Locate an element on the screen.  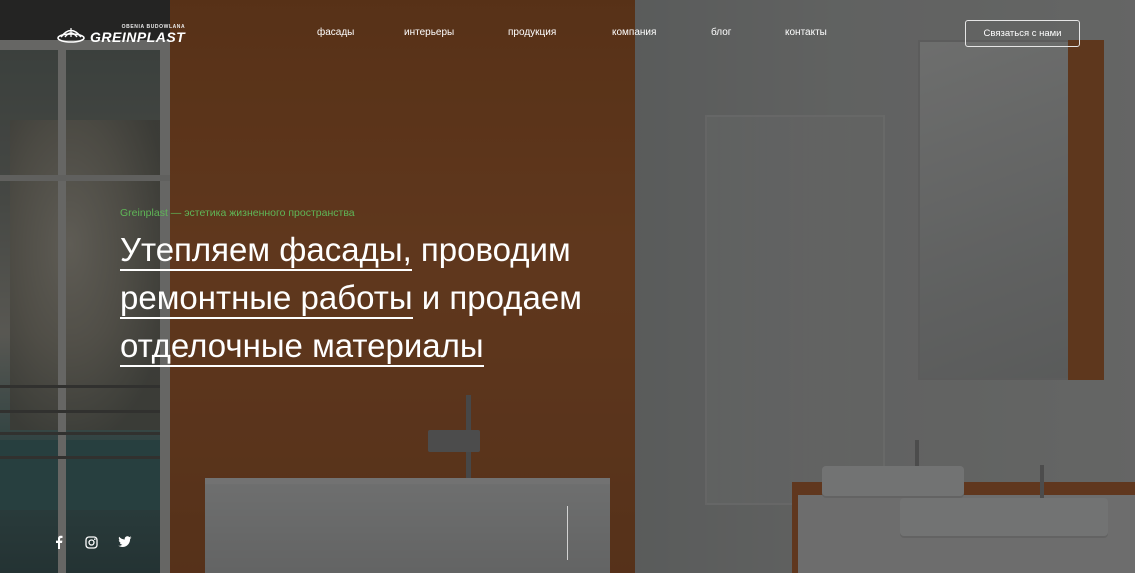
contact-us-button: Связаться с нами is located at coordinates (1022, 33).